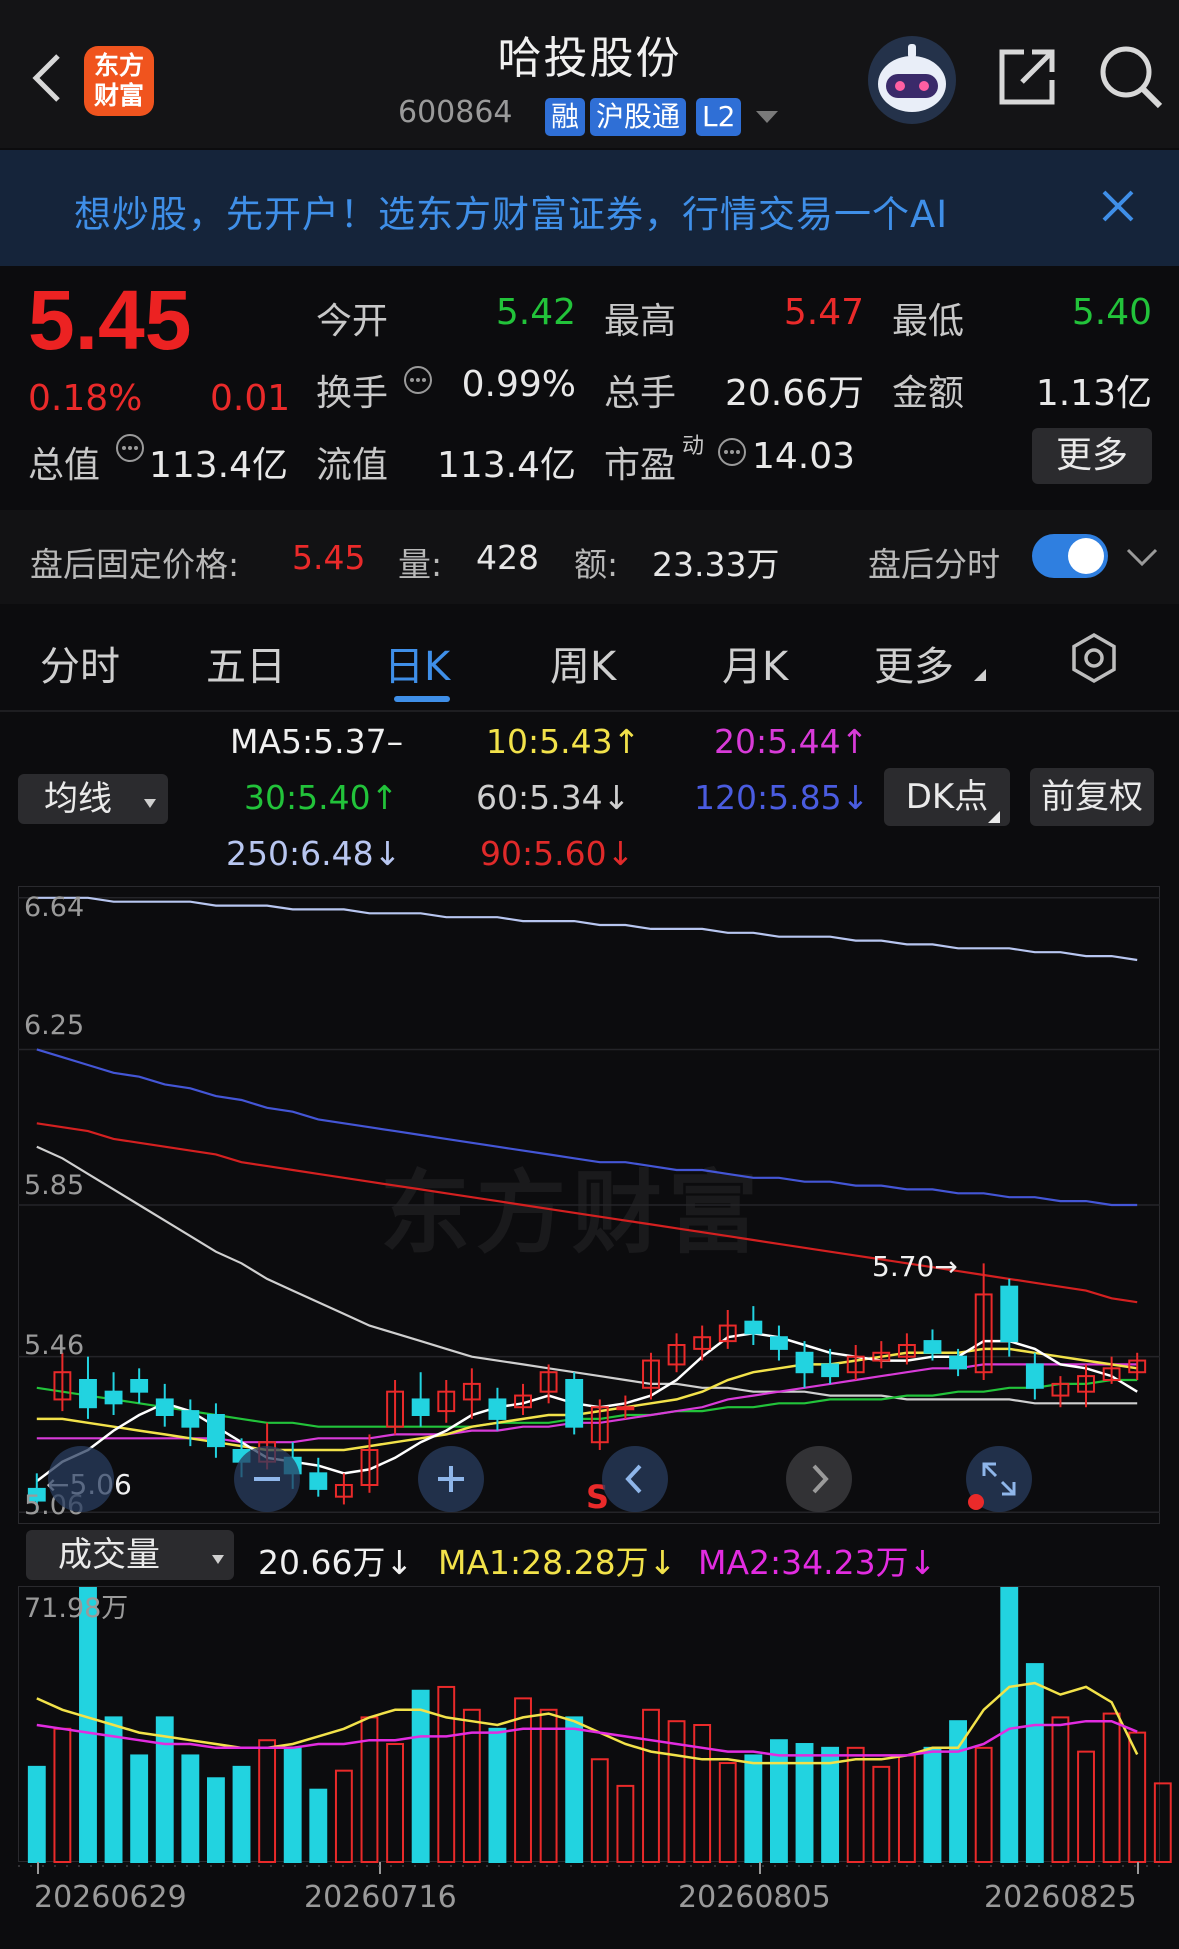 Image resolution: width=1179 pixels, height=1949 pixels. Describe the element at coordinates (583, 663) in the screenshot. I see `tab-weekly-k: 周K` at that location.